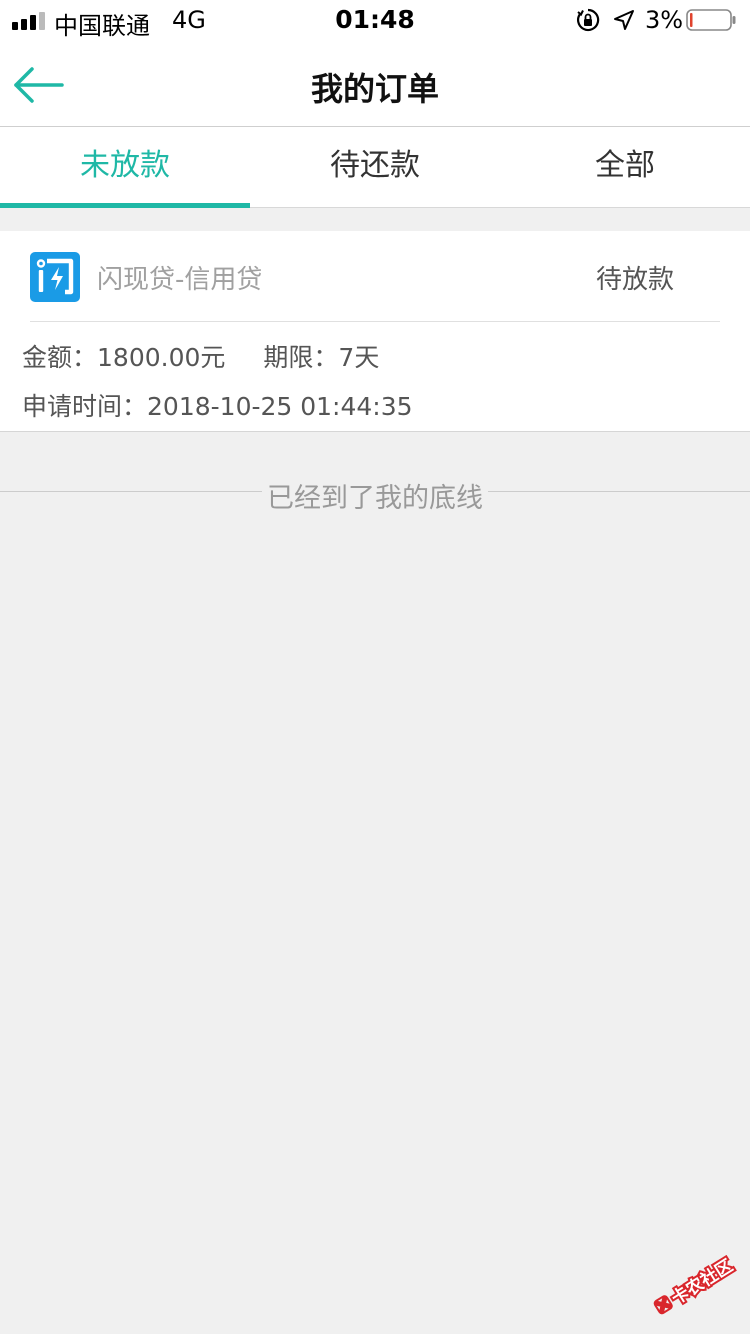 The image size is (750, 1334). Describe the element at coordinates (702, 1282) in the screenshot. I see `watermark-text: 卡农社区` at that location.